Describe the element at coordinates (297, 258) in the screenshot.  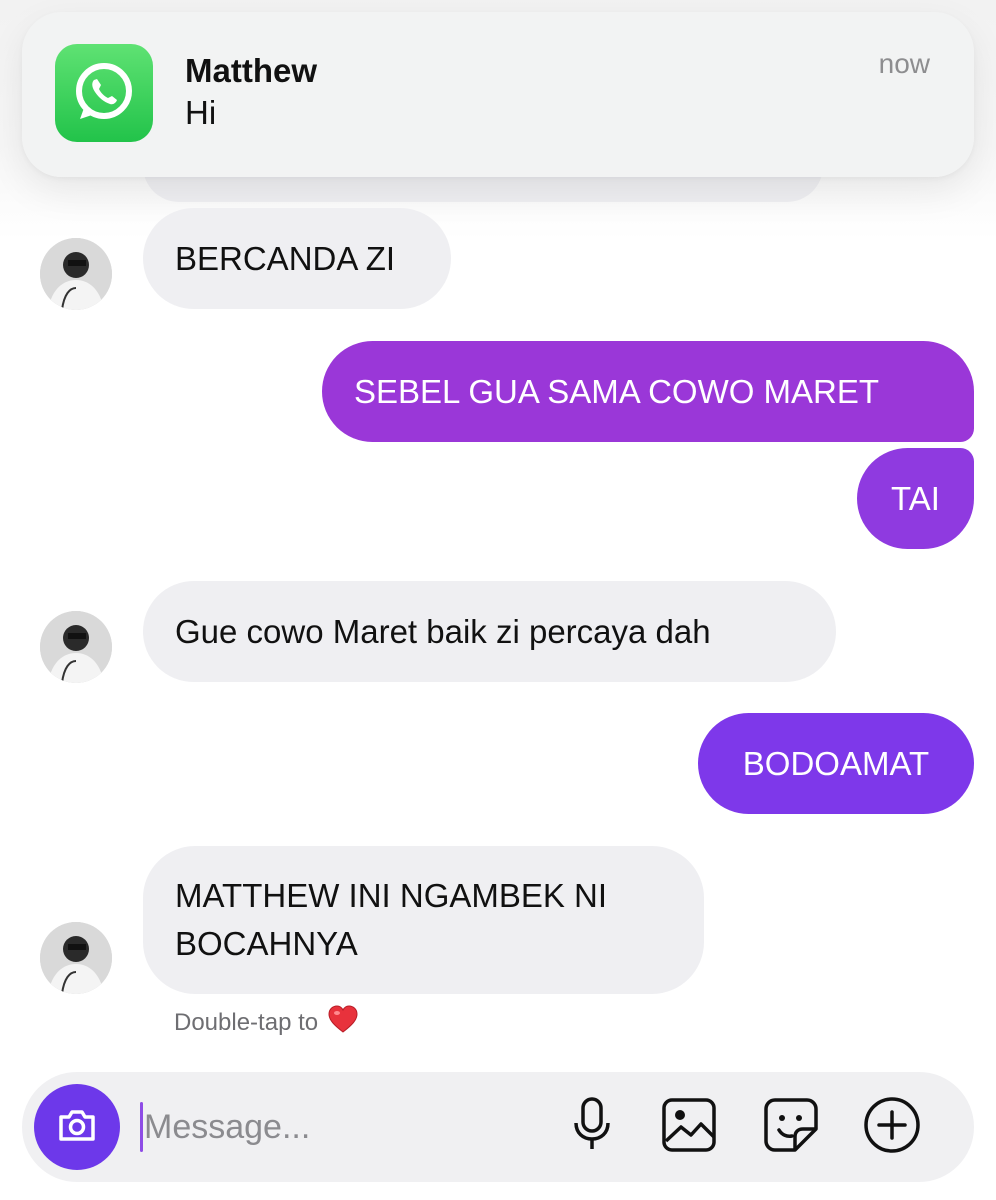
I see `incoming-message: BERCANDA ZI` at that location.